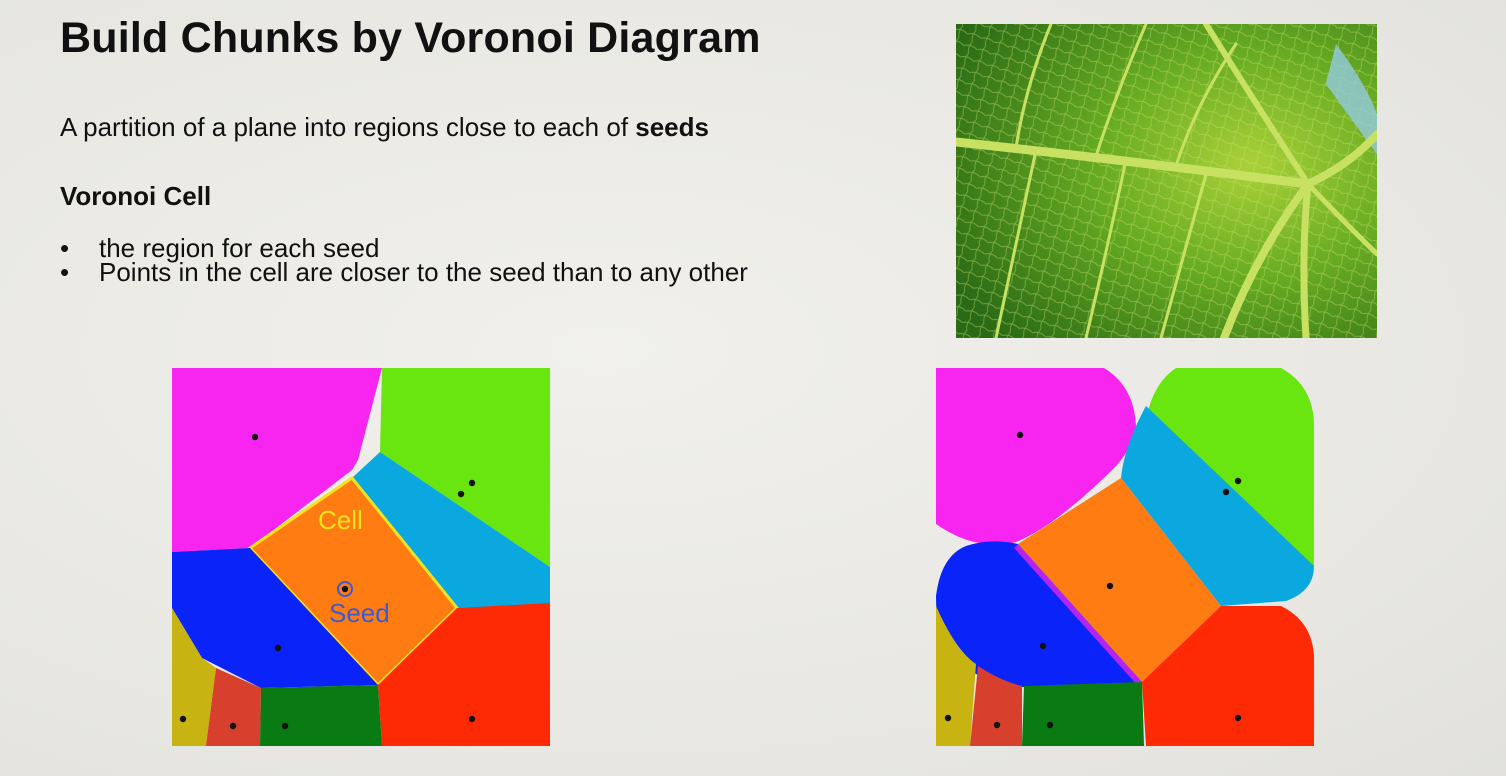 Image resolution: width=1506 pixels, height=776 pixels. I want to click on slide-title: Build Chunks by Voronoi Diagram, so click(410, 38).